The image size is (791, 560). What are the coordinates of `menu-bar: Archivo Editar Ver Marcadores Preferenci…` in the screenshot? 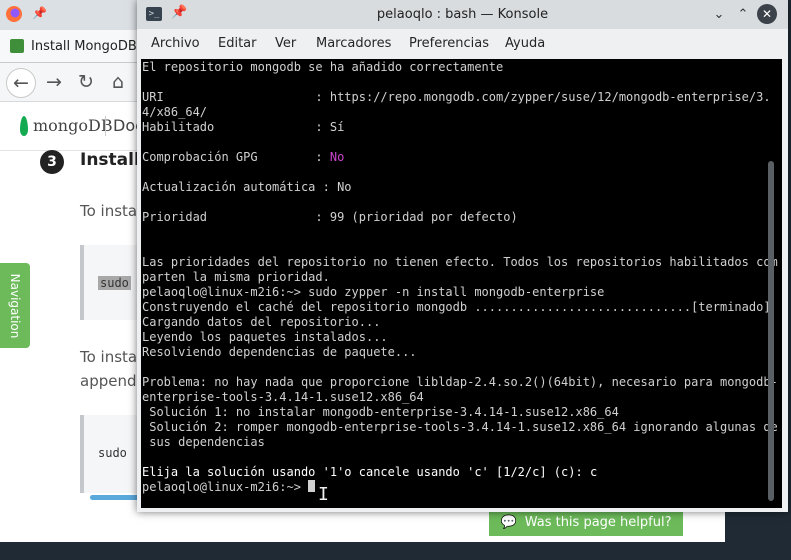 It's located at (462, 44).